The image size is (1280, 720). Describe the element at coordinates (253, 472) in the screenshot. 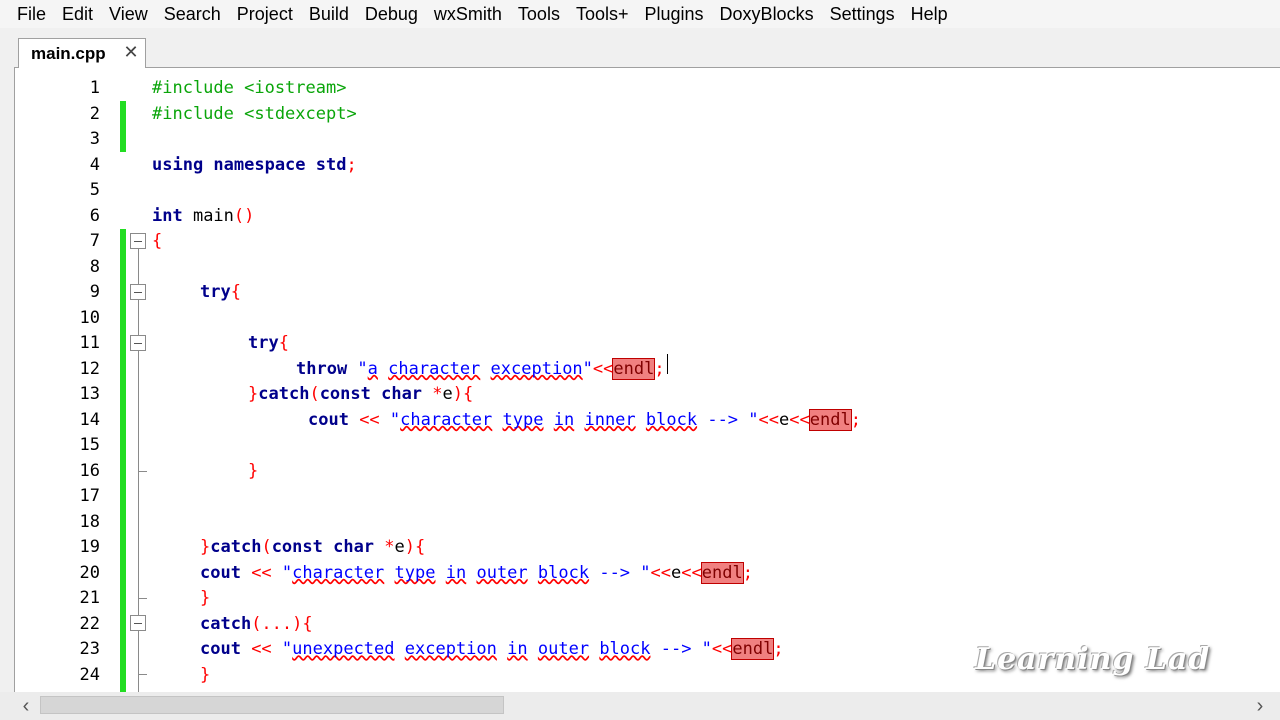

I see `code-line-16: }` at that location.